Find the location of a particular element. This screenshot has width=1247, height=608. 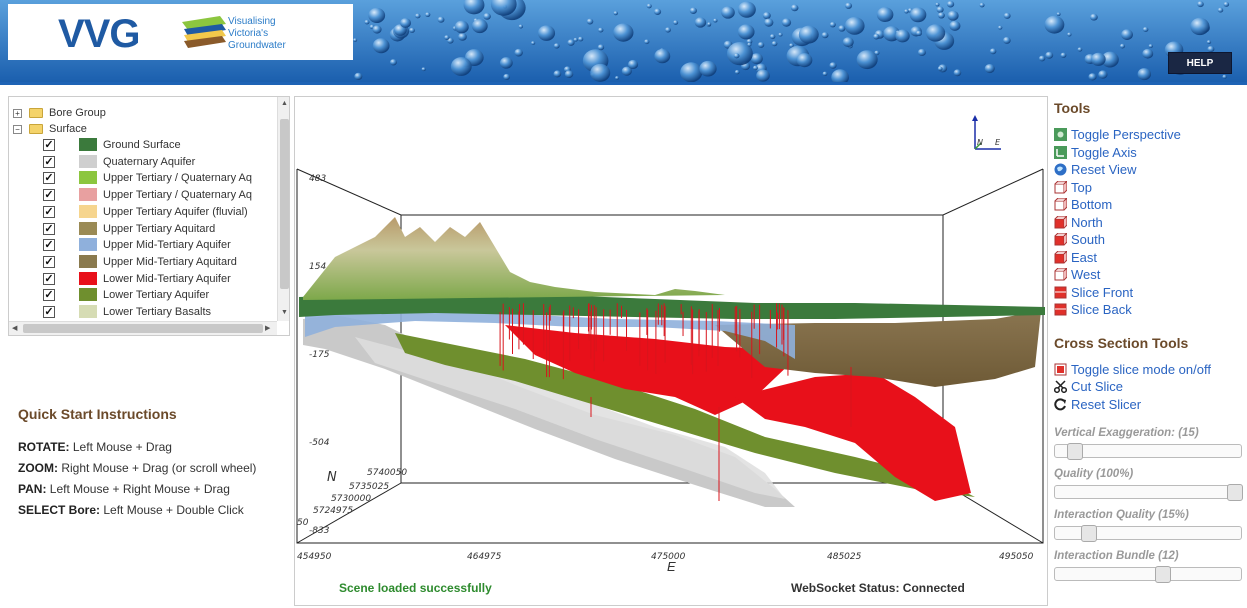

scroll-down-icon: ▼ is located at coordinates (284, 312).